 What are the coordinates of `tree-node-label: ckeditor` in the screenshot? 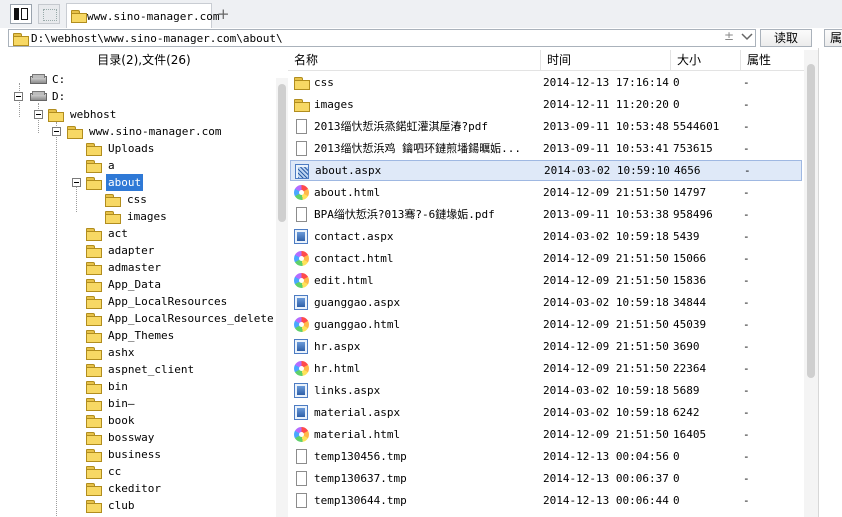 It's located at (134, 488).